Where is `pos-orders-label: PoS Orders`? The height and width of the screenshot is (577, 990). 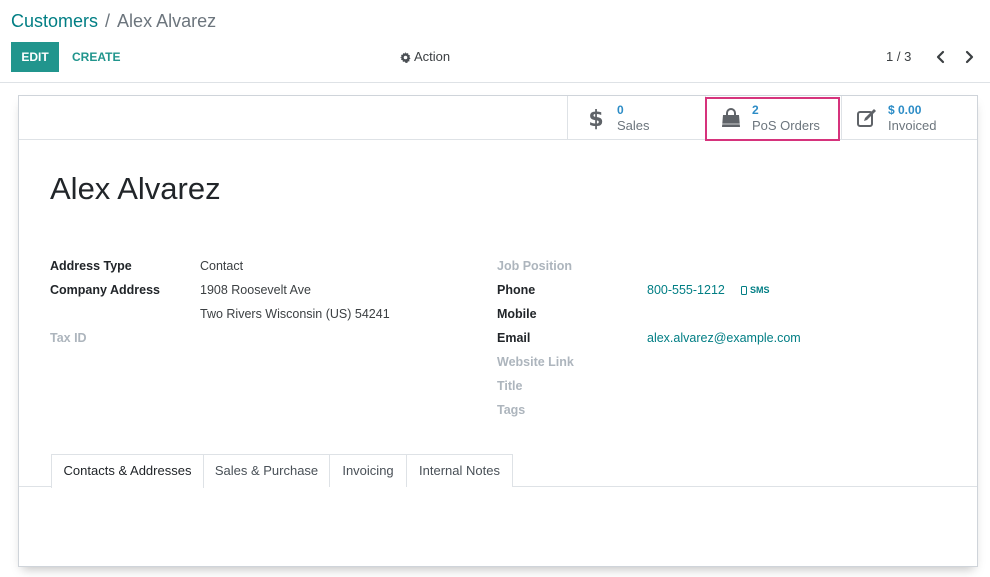
pos-orders-label: PoS Orders is located at coordinates (786, 125).